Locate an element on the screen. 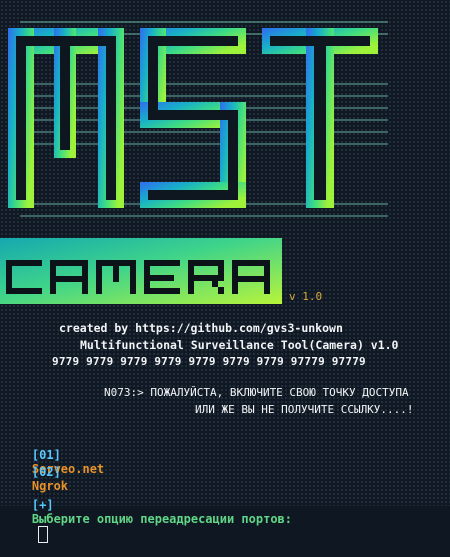  camera-banner-bg is located at coordinates (141, 271).